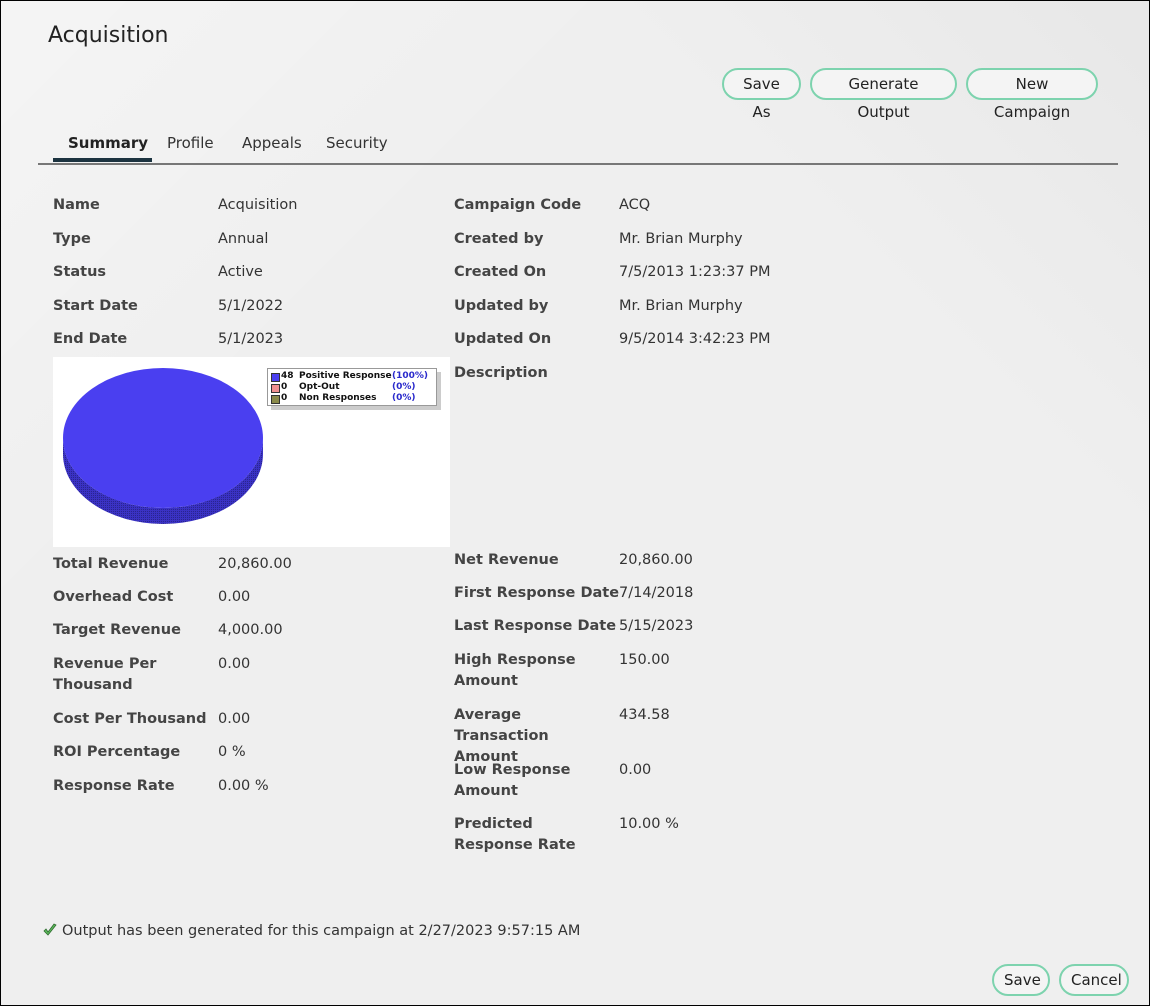 The image size is (1150, 1006). I want to click on check-icon, so click(50, 929).